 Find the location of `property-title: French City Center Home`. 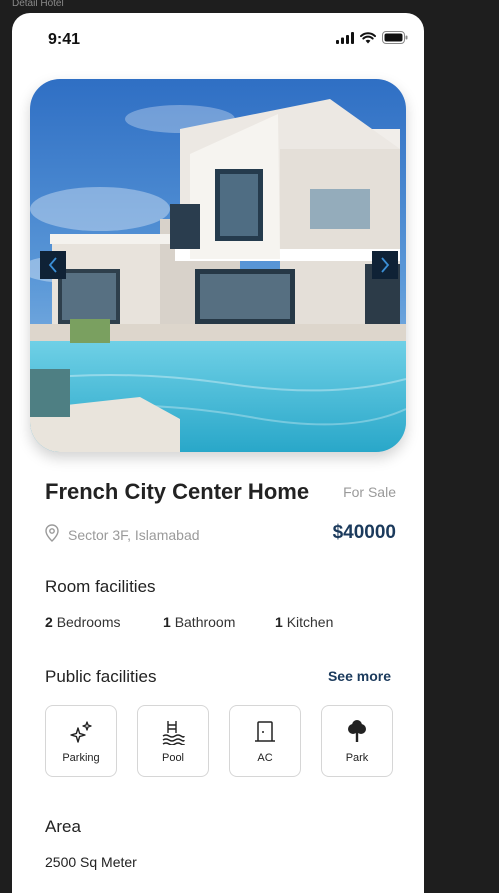

property-title: French City Center Home is located at coordinates (177, 491).